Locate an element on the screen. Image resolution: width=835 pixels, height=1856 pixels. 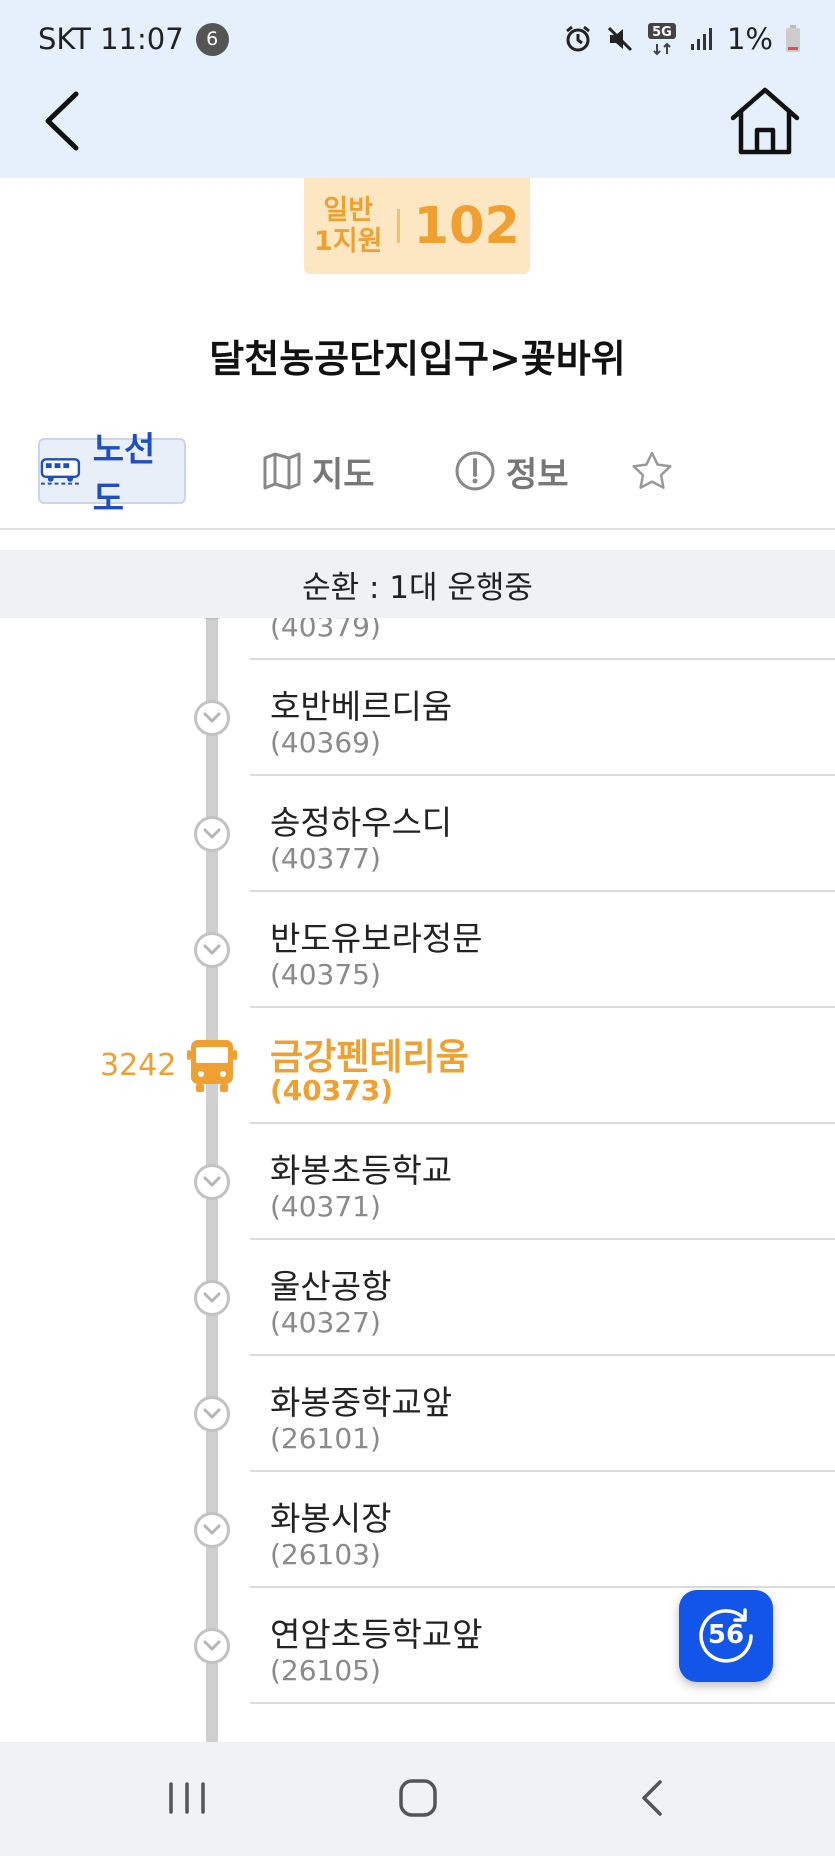
stop-id: (26105) is located at coordinates (325, 1670).